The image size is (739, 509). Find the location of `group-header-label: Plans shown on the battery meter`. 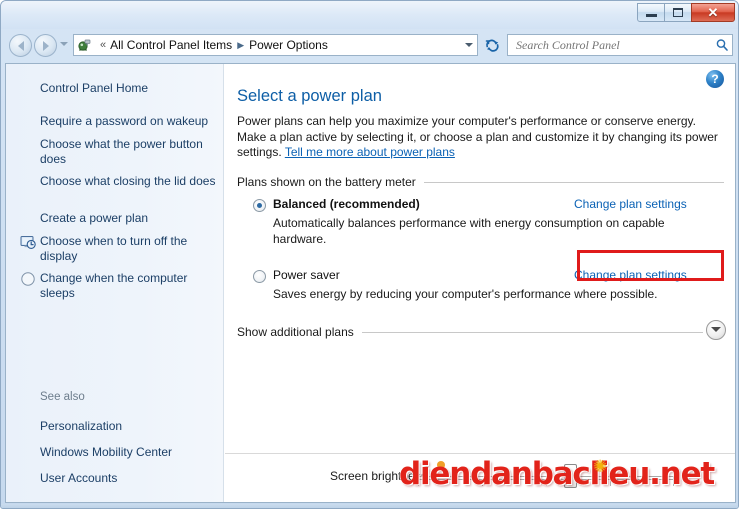

group-header-label: Plans shown on the battery meter is located at coordinates (326, 182).